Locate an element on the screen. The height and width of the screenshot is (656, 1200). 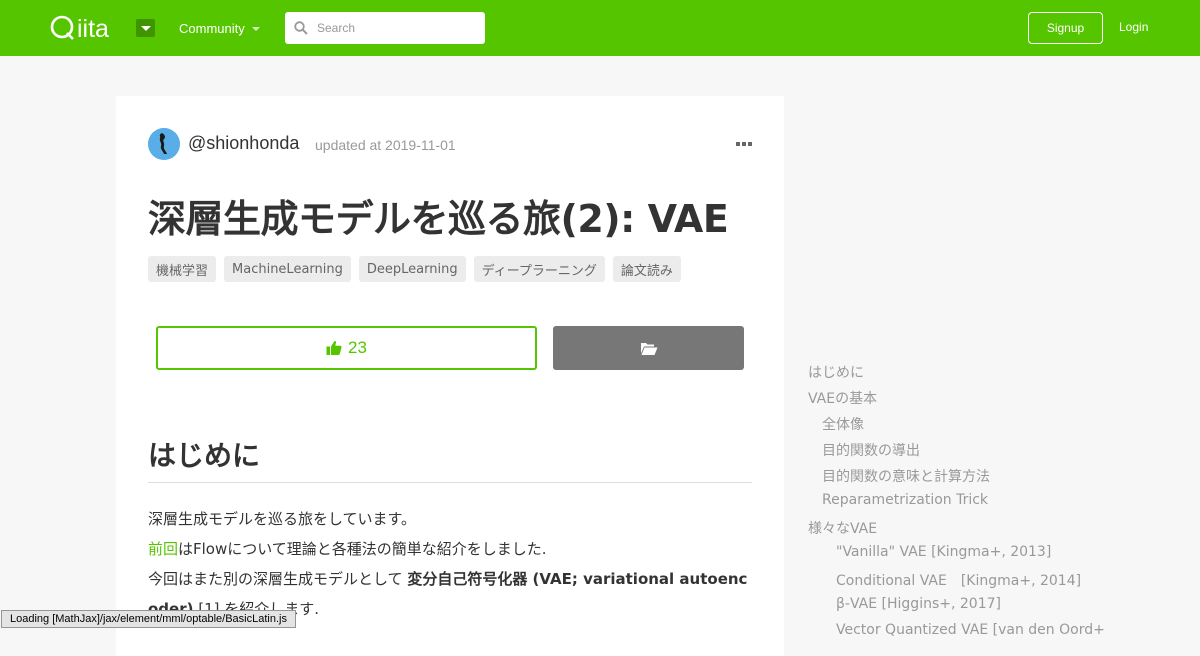
toc-item: 全体像 is located at coordinates (843, 424).